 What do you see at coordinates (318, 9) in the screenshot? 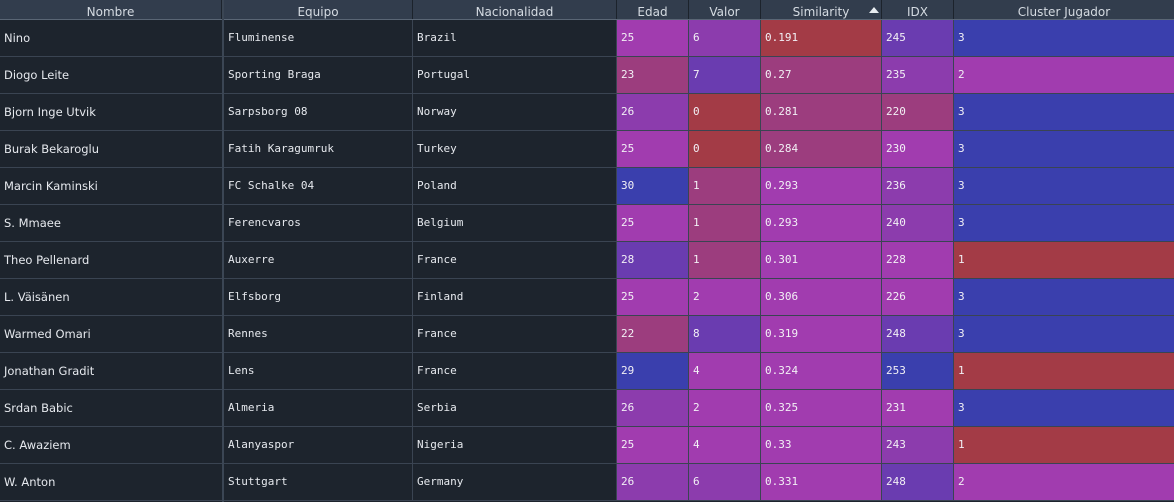
I see `header-equipo: Equipo` at bounding box center [318, 9].